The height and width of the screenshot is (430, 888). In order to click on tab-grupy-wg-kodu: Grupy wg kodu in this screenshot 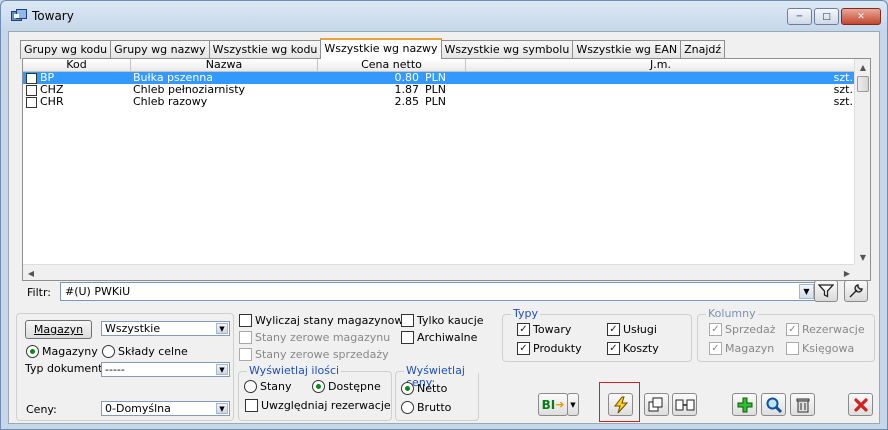, I will do `click(66, 49)`.